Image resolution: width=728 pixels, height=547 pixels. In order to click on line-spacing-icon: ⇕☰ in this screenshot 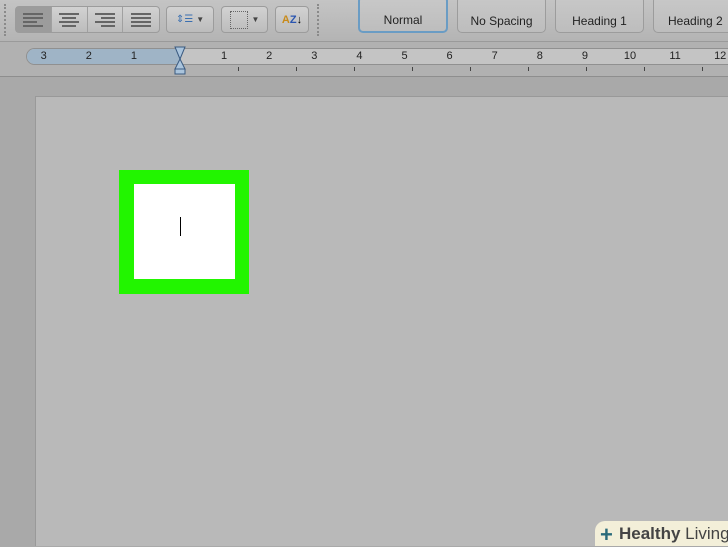, I will do `click(184, 19)`.